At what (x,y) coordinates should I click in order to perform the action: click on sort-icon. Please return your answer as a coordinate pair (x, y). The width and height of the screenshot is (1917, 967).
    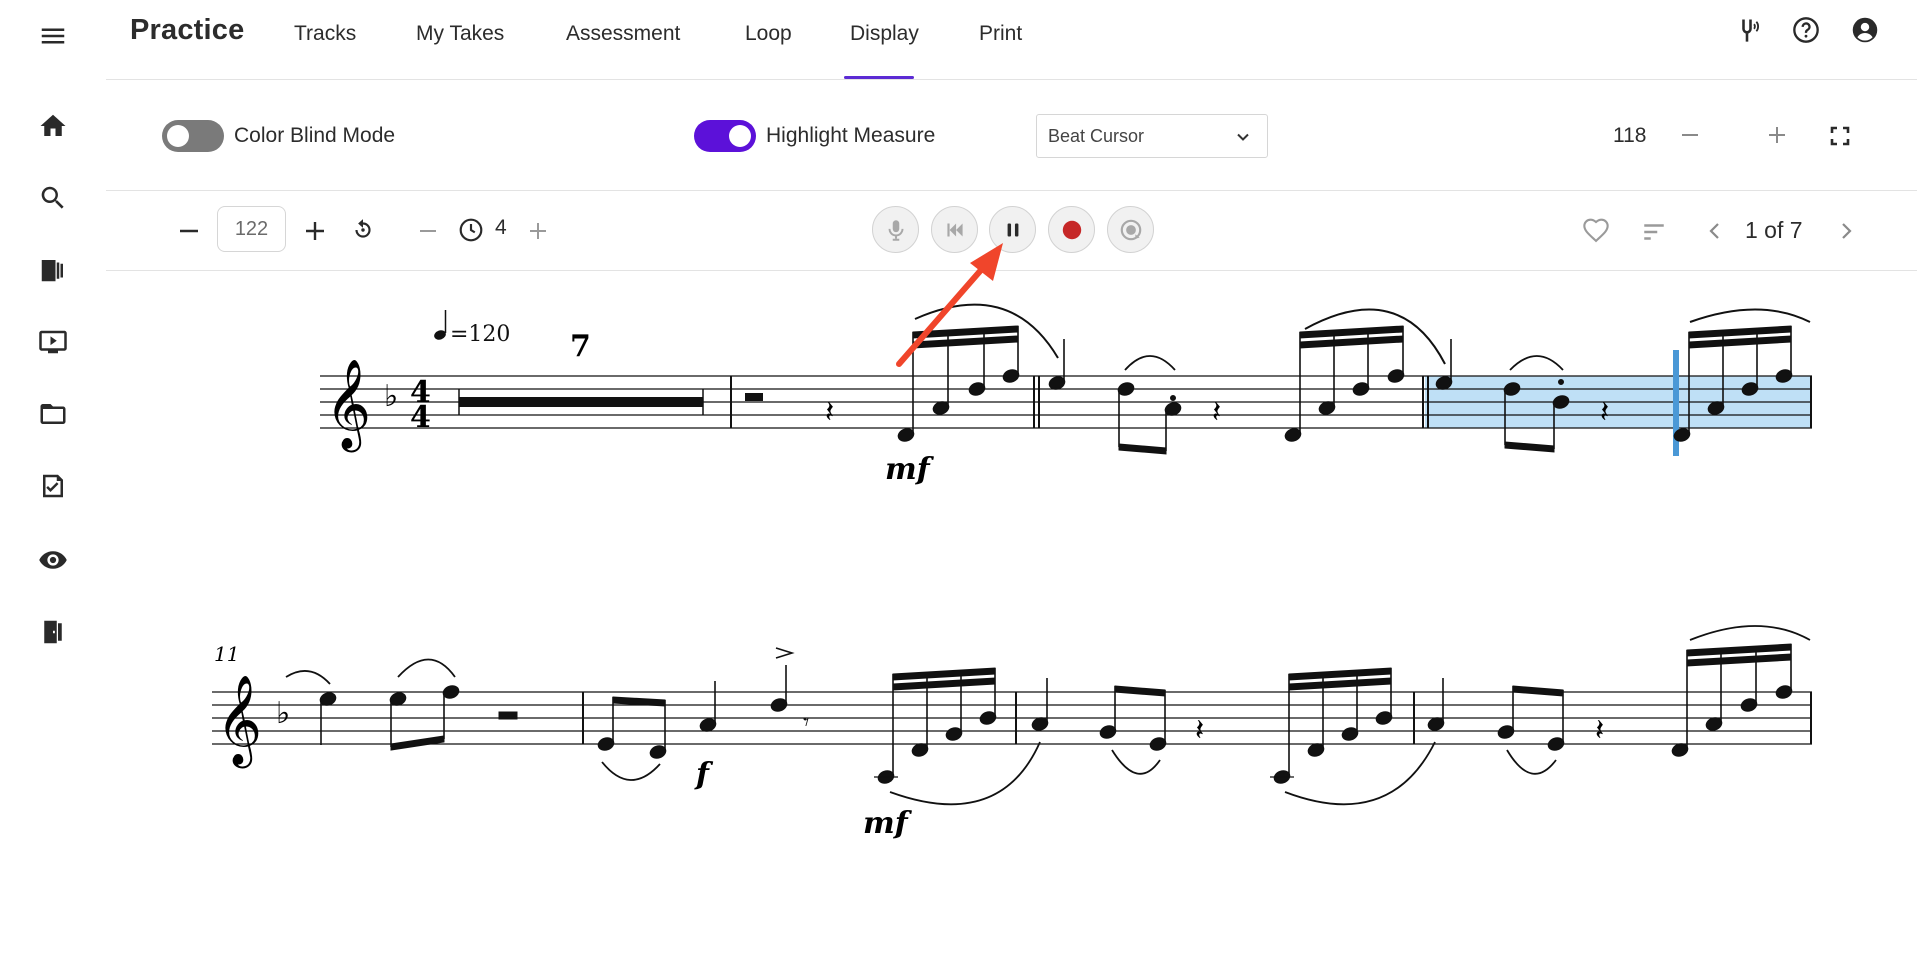
    Looking at the image, I should click on (1654, 234).